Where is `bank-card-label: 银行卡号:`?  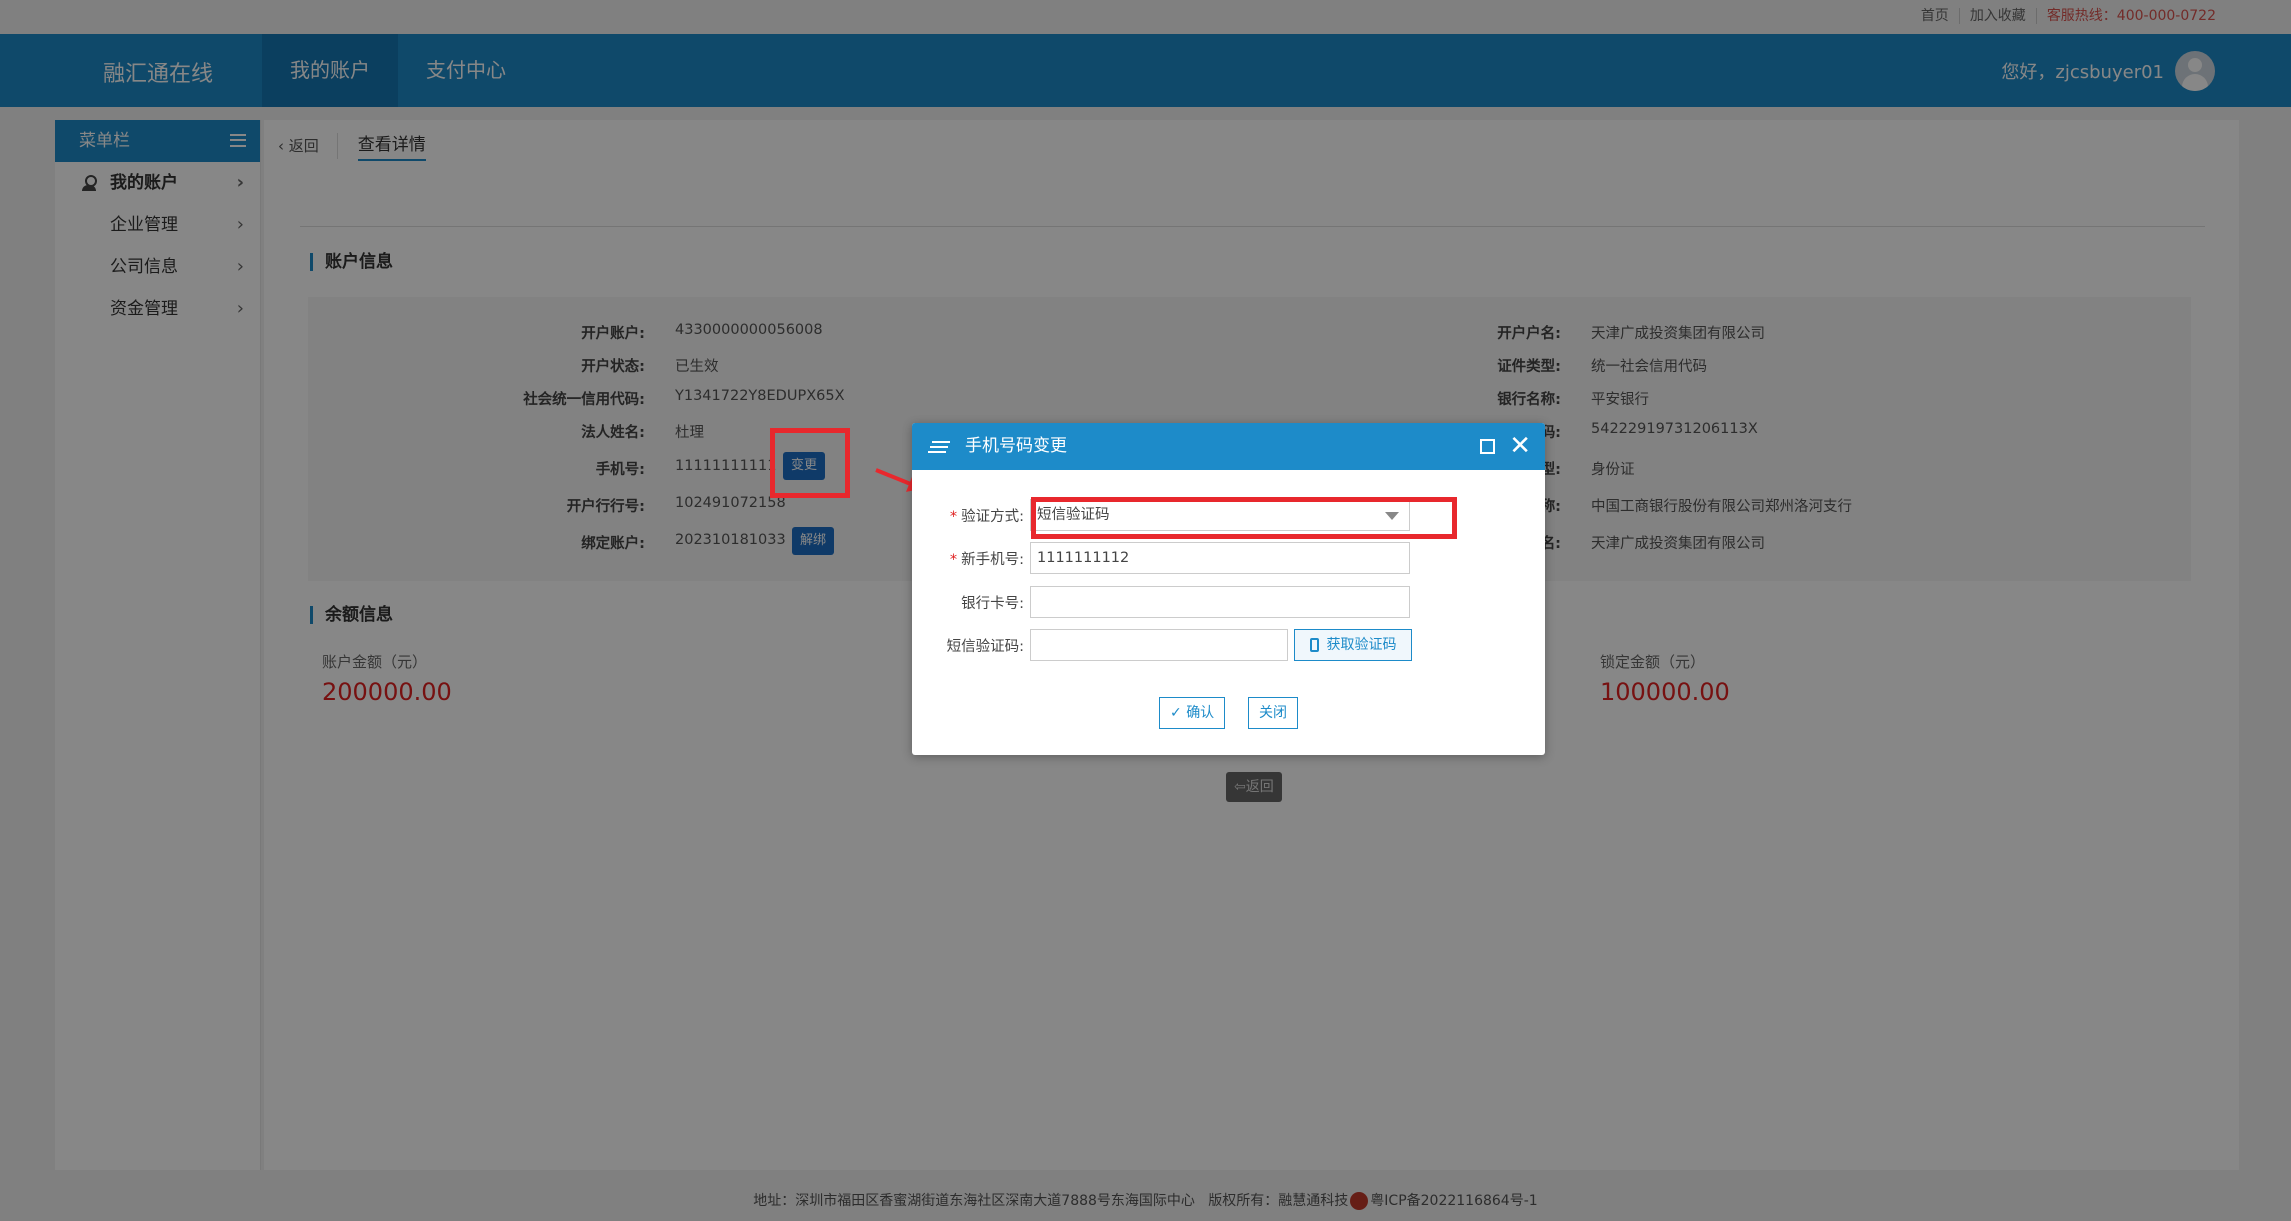 bank-card-label: 银行卡号: is located at coordinates (992, 603).